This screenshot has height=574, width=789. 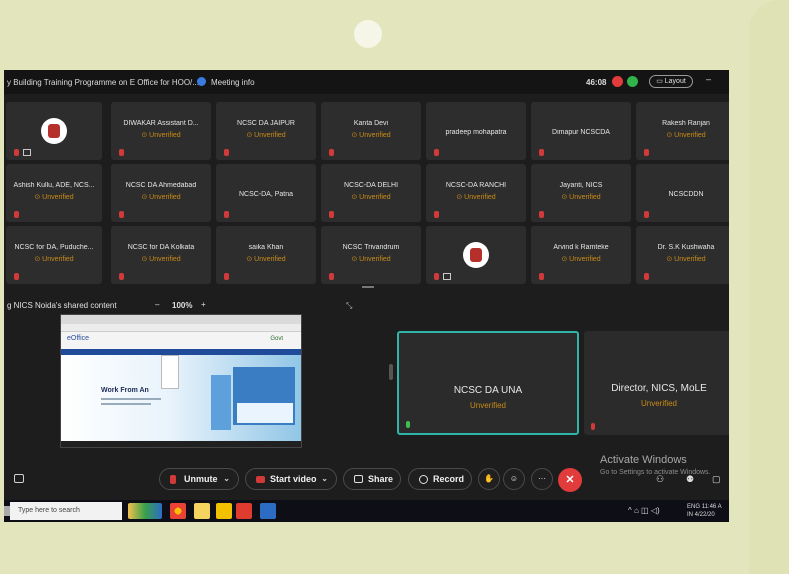 What do you see at coordinates (202, 511) in the screenshot?
I see `file-explorer-icon` at bounding box center [202, 511].